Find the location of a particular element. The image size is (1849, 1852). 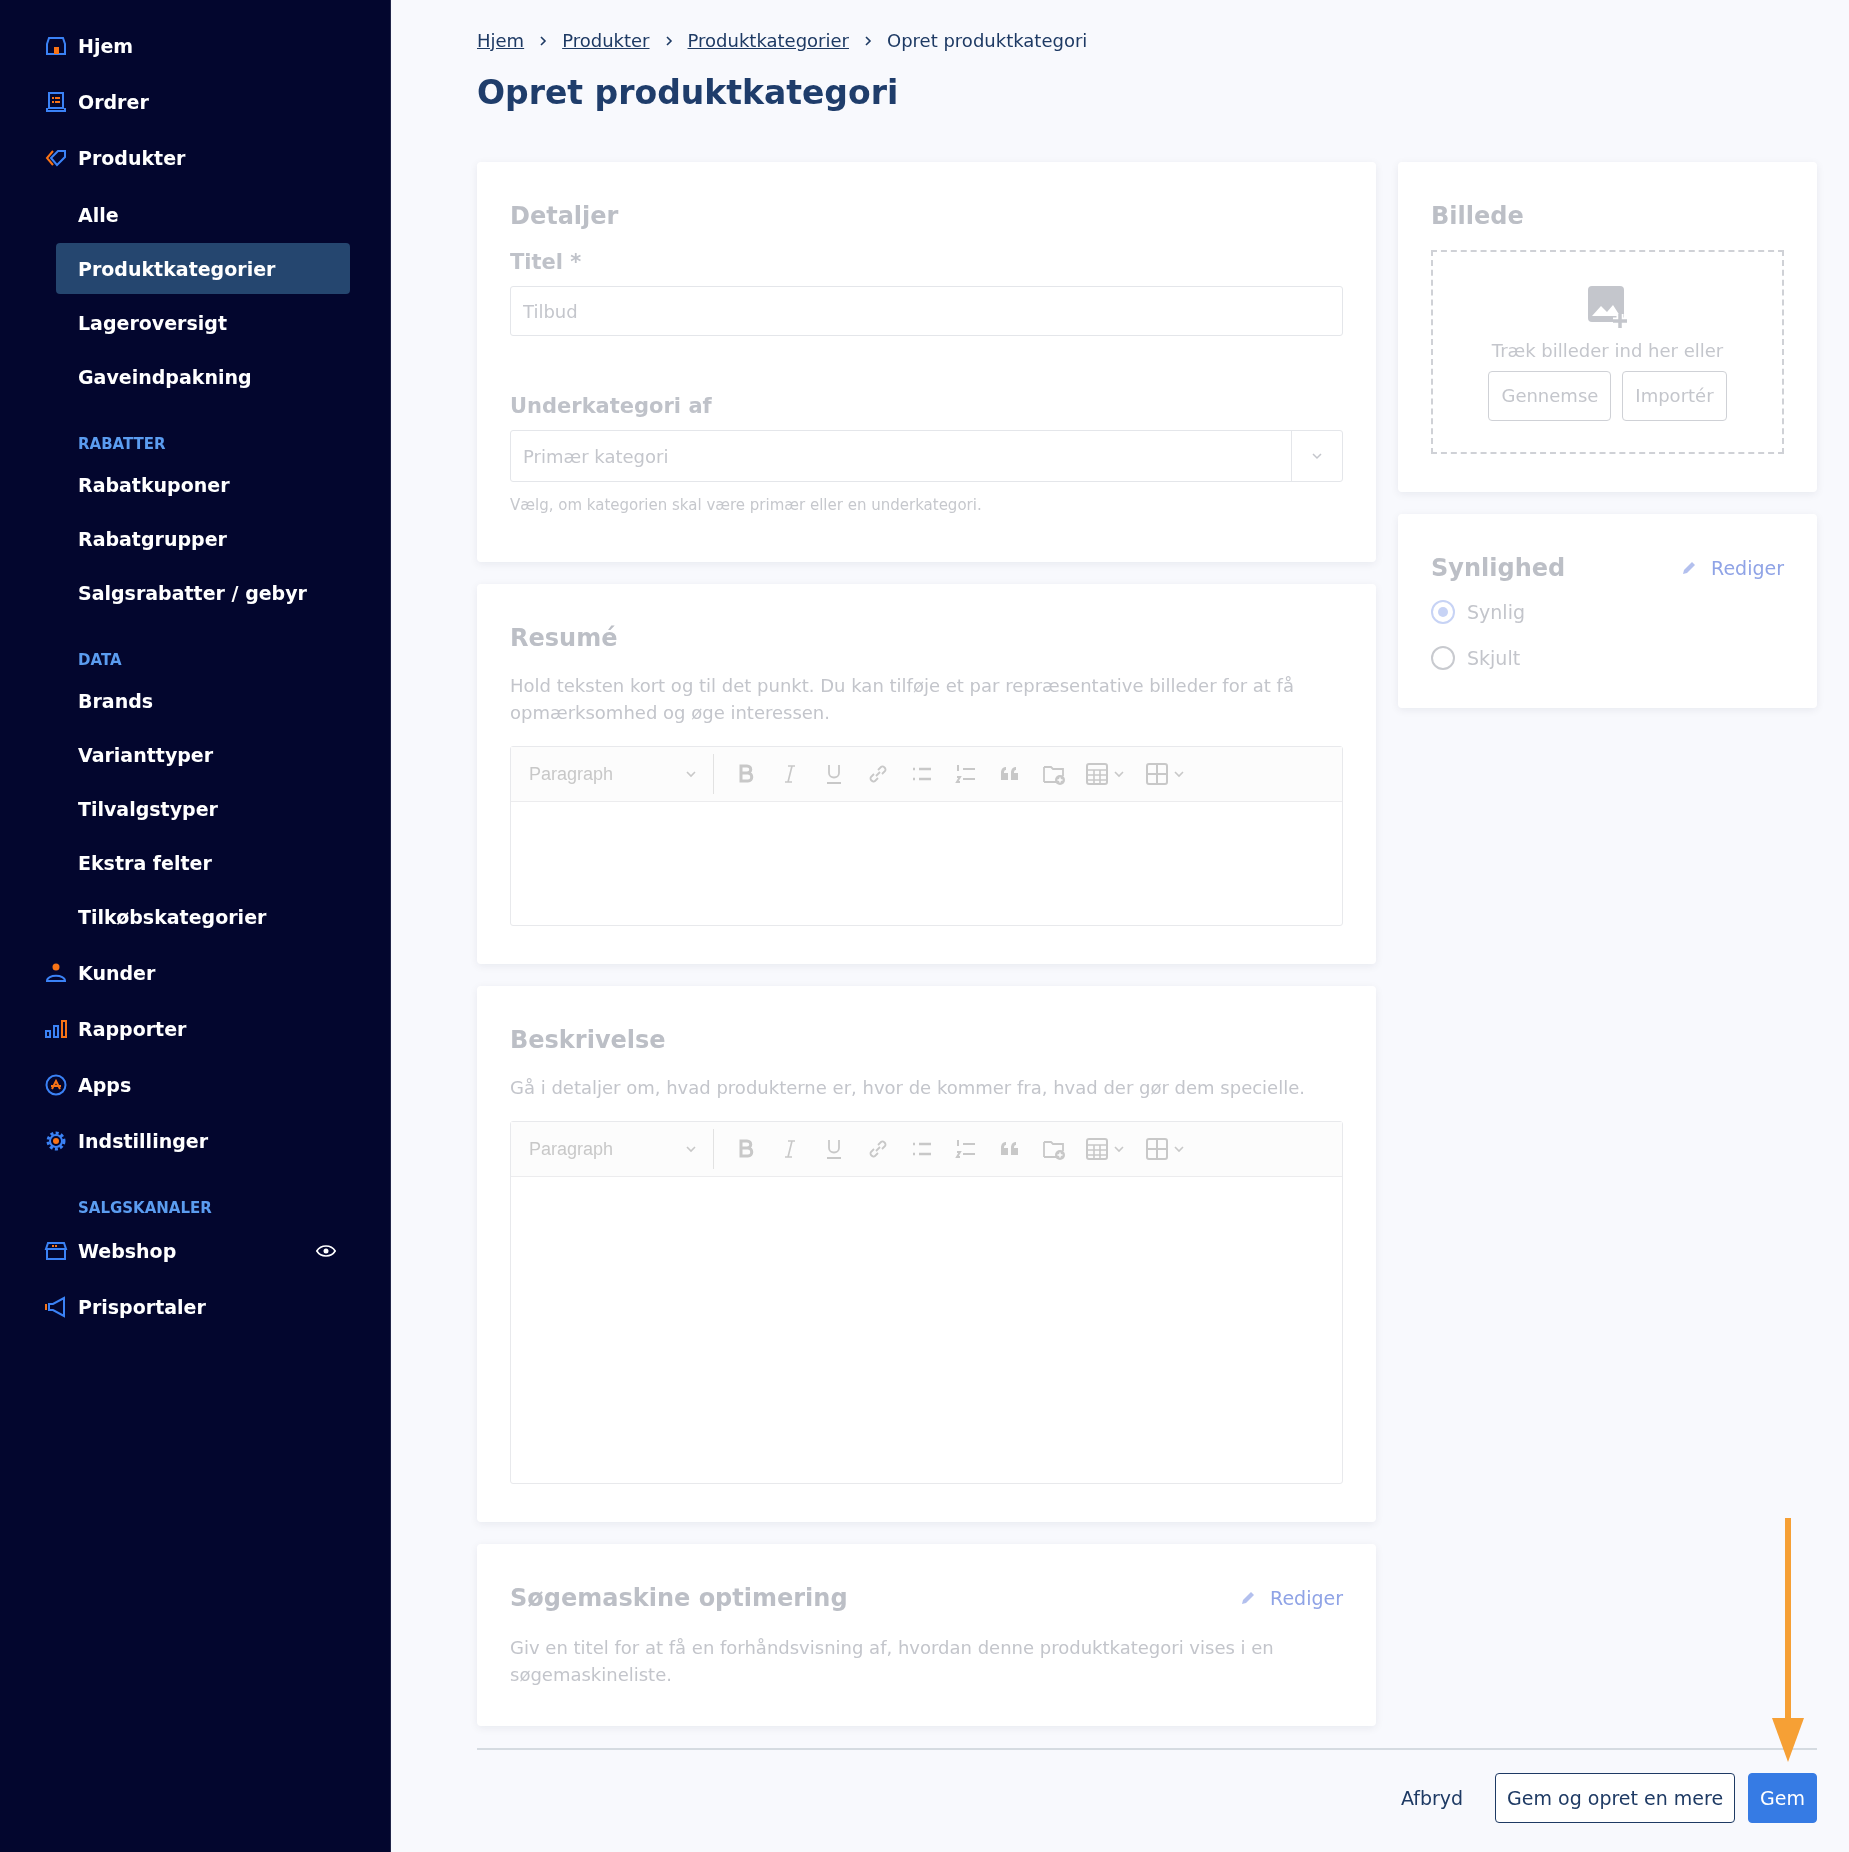

card-title: Detaljer is located at coordinates (565, 216).